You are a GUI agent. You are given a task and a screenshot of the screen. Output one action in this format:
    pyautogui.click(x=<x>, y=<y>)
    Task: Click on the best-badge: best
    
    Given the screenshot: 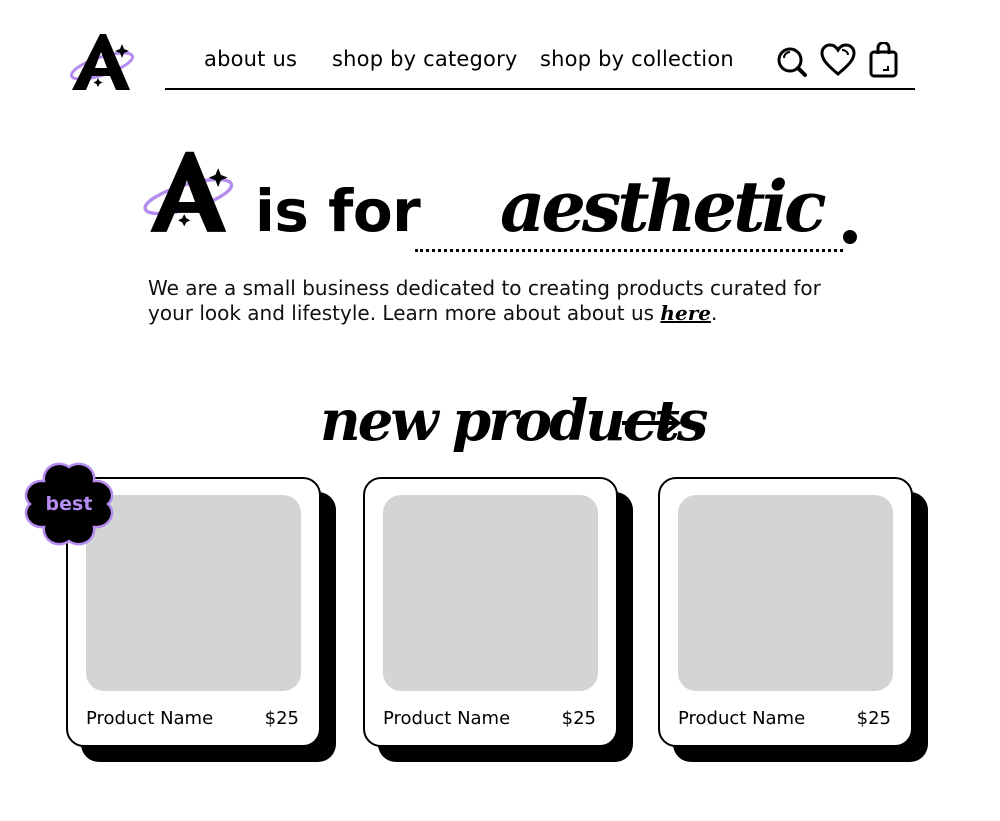 What is the action you would take?
    pyautogui.click(x=69, y=504)
    